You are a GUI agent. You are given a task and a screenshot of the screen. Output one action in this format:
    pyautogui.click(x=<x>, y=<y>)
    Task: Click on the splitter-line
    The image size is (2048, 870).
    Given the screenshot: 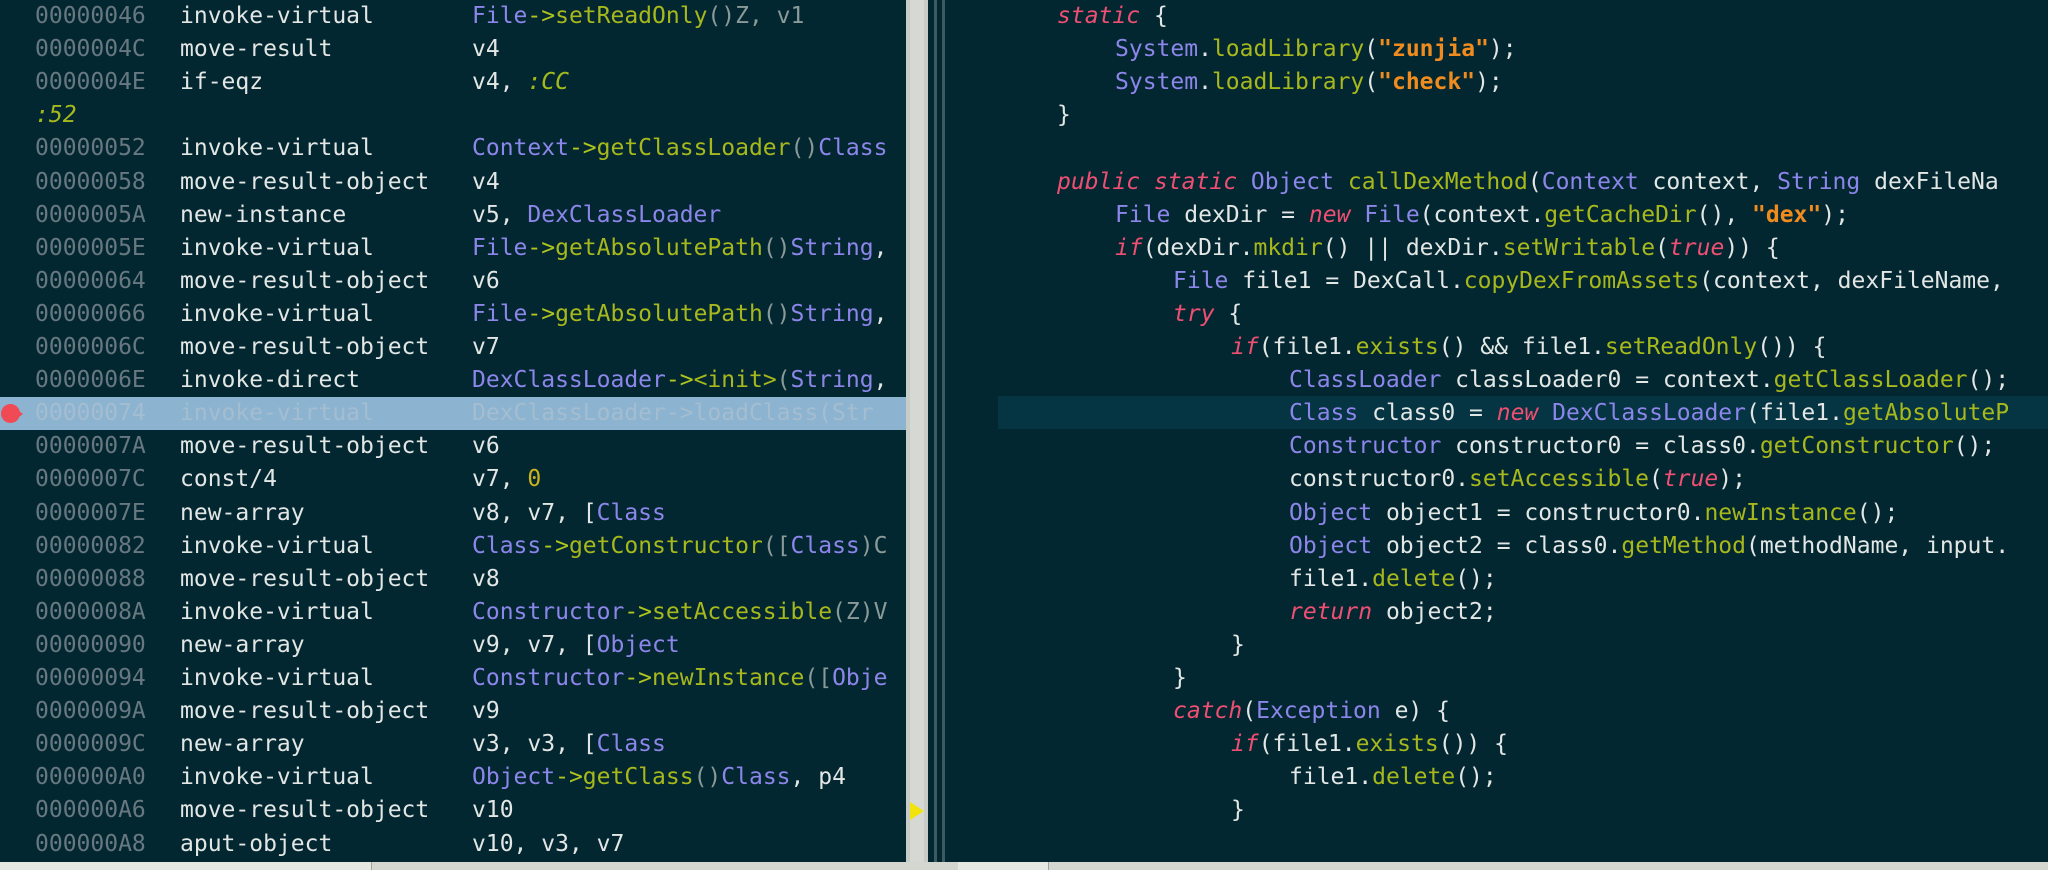 What is the action you would take?
    pyautogui.click(x=943, y=435)
    